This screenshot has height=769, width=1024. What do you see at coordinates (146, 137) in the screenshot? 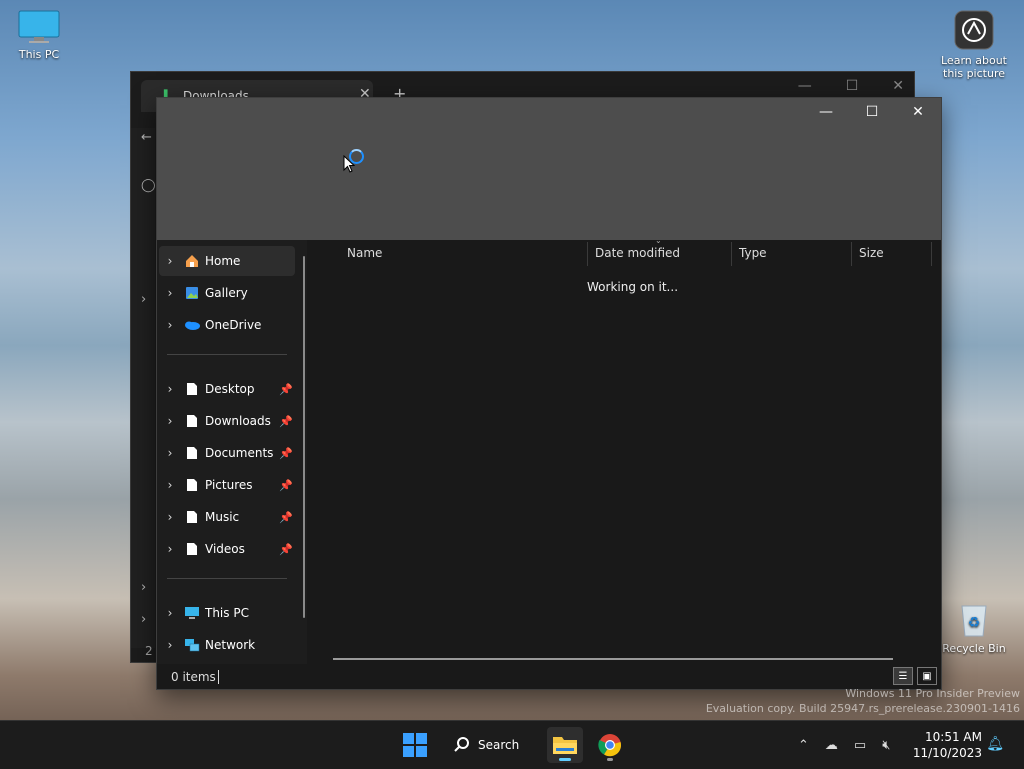
I see `back-arrow-icon: ←` at bounding box center [146, 137].